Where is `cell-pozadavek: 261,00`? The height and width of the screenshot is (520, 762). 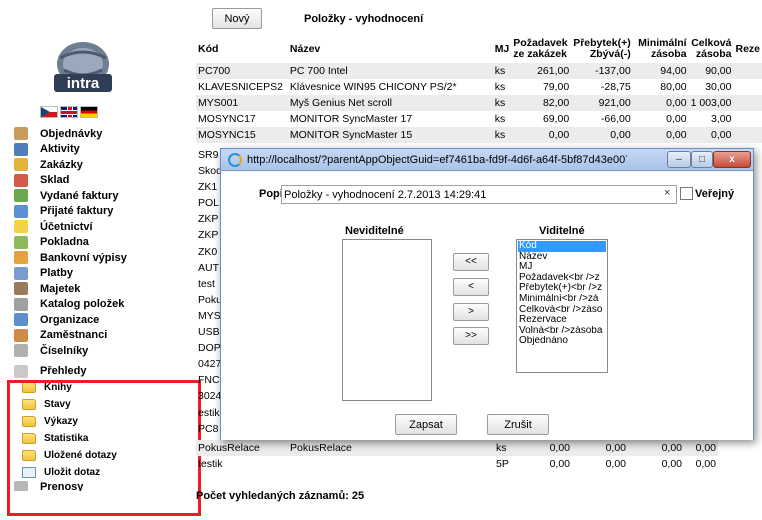 cell-pozadavek: 261,00 is located at coordinates (541, 71).